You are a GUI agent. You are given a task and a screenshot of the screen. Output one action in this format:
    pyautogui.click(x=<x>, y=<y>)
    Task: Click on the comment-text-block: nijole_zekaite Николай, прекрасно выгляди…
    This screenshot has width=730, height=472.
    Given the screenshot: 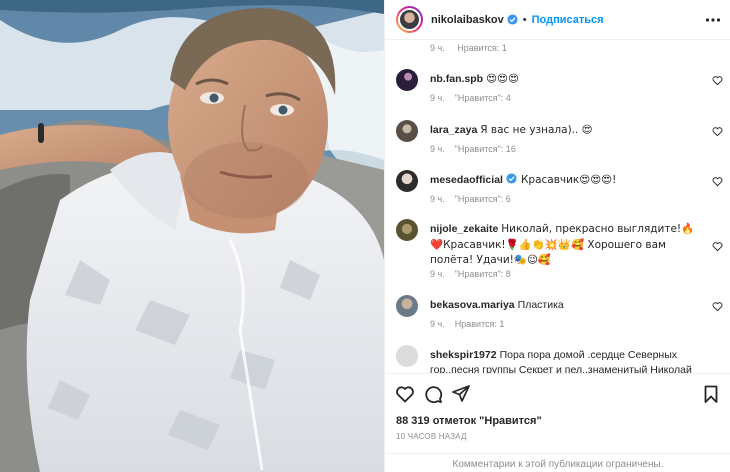 What is the action you would take?
    pyautogui.click(x=565, y=245)
    